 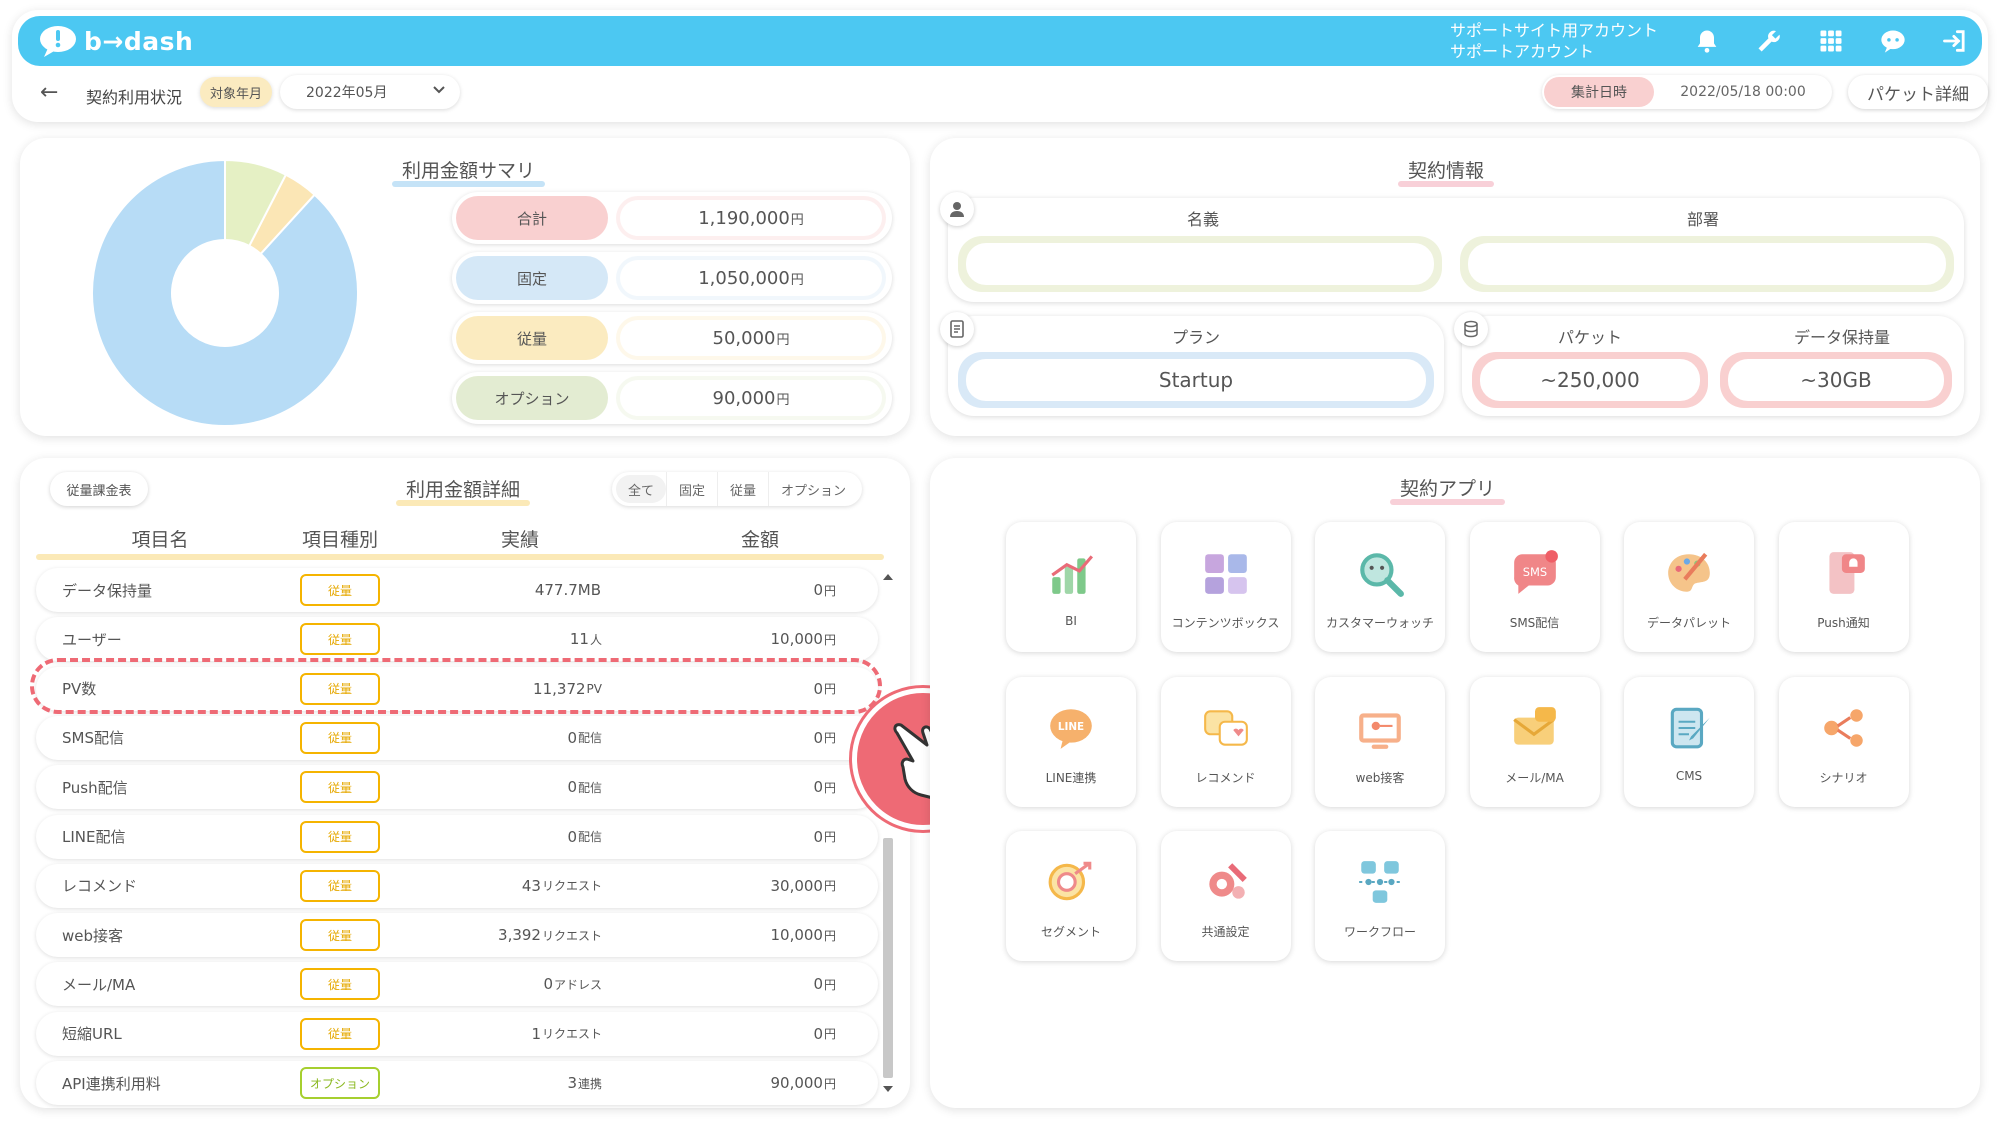 What do you see at coordinates (1071, 777) in the screenshot?
I see `app-label: LINE連携` at bounding box center [1071, 777].